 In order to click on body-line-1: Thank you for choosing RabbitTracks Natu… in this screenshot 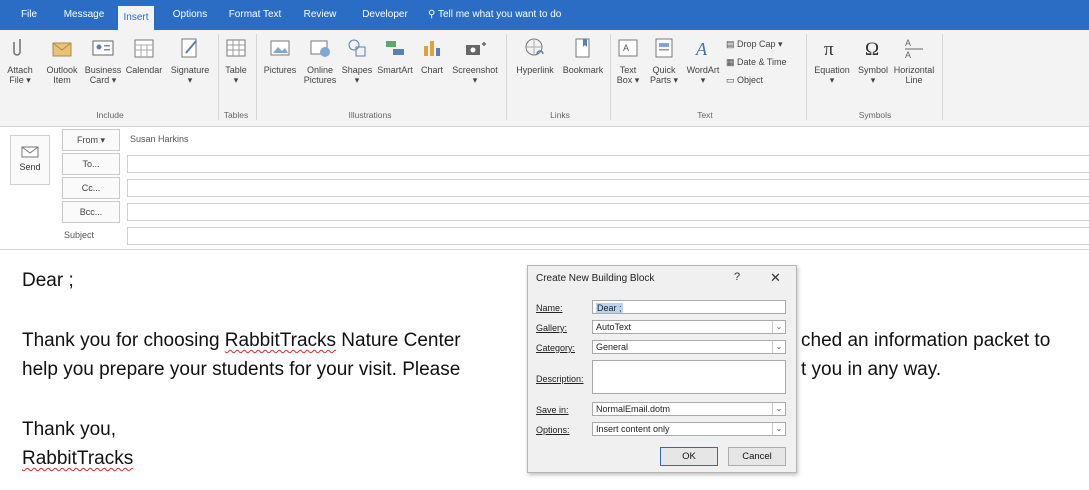, I will do `click(241, 340)`.